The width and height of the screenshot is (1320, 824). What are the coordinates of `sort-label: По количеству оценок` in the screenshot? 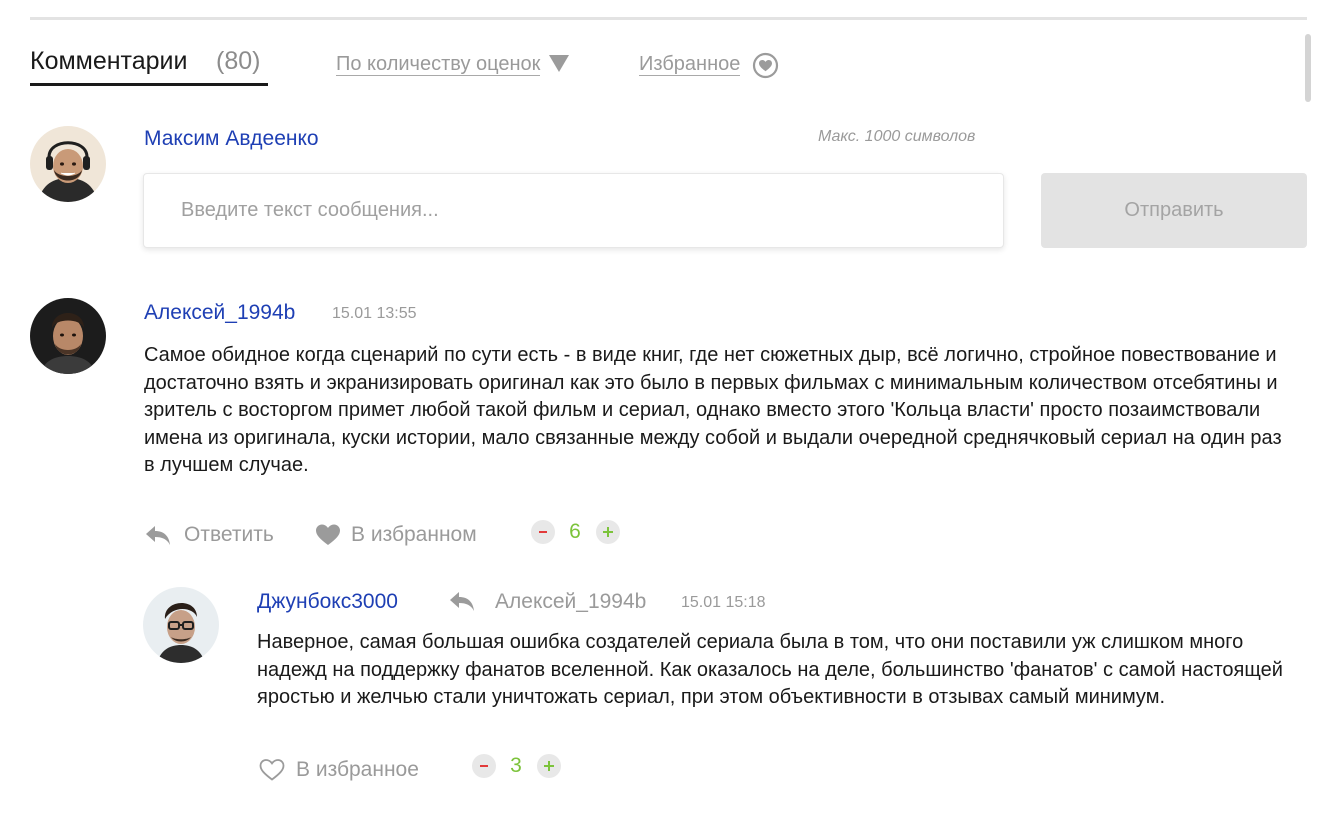 It's located at (438, 64).